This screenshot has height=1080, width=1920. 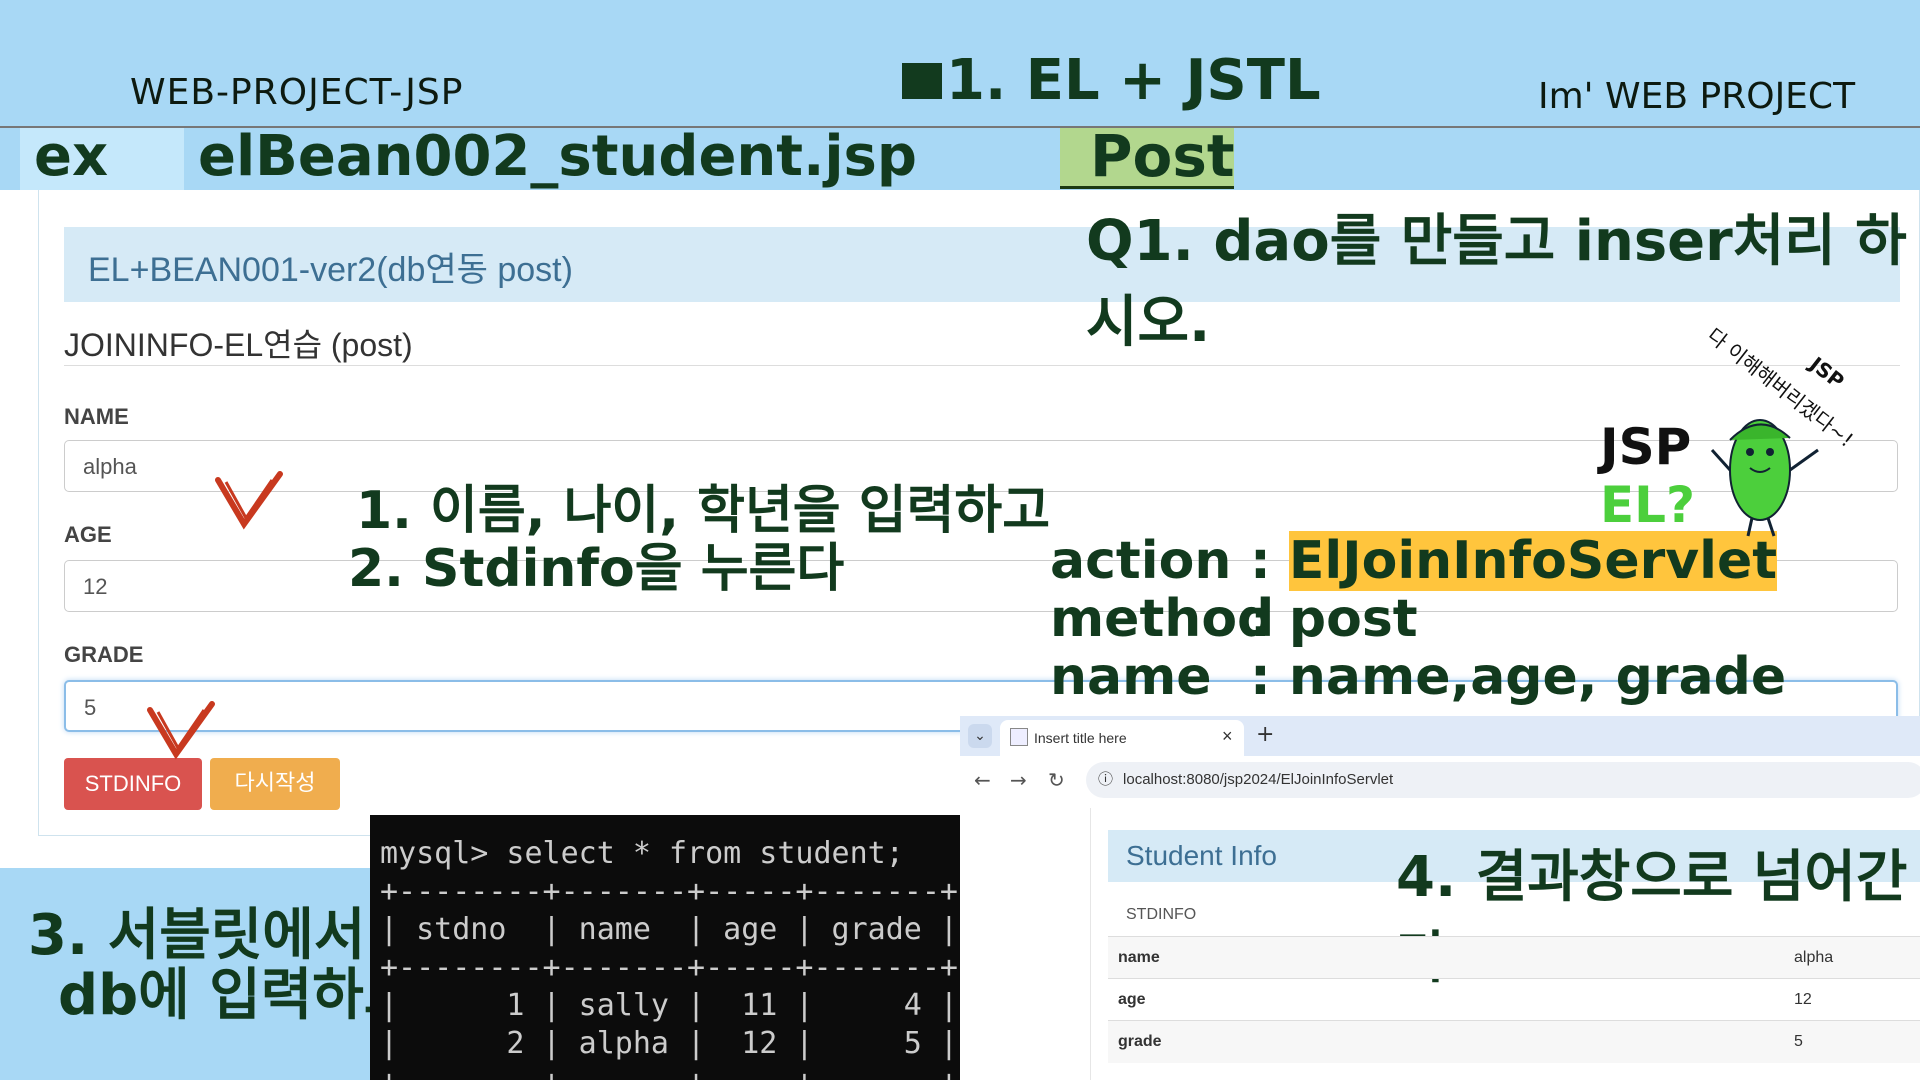 What do you see at coordinates (982, 780) in the screenshot?
I see `back-arrow-icon: ←` at bounding box center [982, 780].